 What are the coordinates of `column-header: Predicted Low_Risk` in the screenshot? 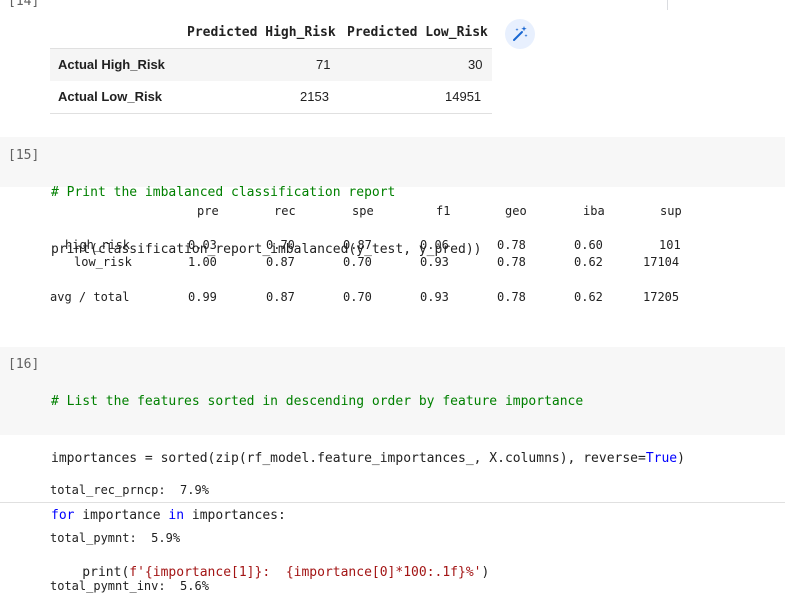 It's located at (417, 32).